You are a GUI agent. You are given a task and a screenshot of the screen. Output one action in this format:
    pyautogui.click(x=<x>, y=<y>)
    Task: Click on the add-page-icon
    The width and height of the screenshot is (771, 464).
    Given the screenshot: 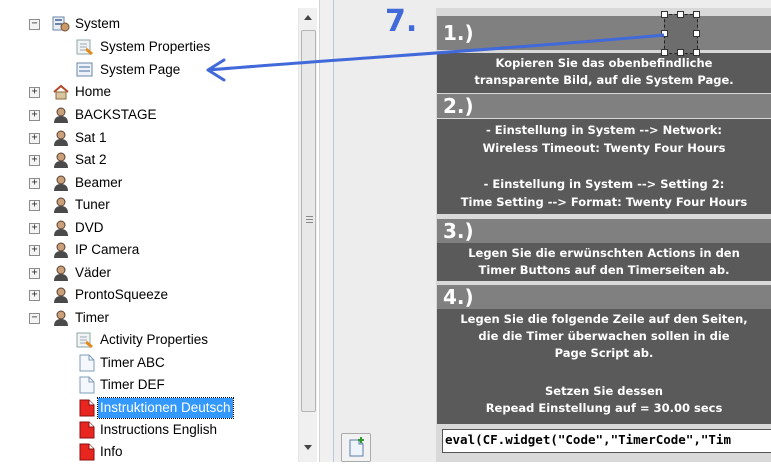 What is the action you would take?
    pyautogui.click(x=356, y=447)
    